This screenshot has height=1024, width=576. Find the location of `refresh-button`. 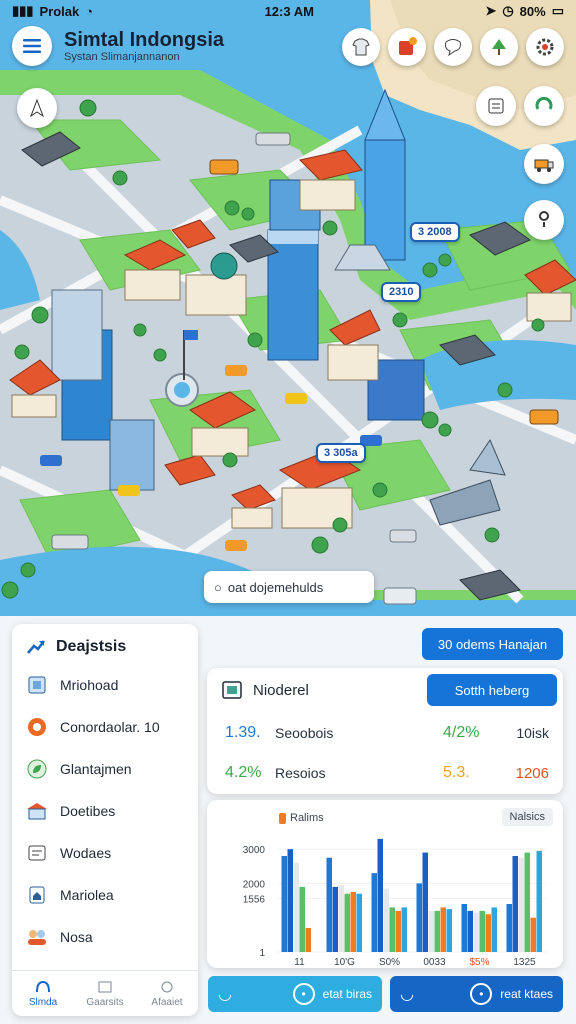

refresh-button is located at coordinates (544, 106).